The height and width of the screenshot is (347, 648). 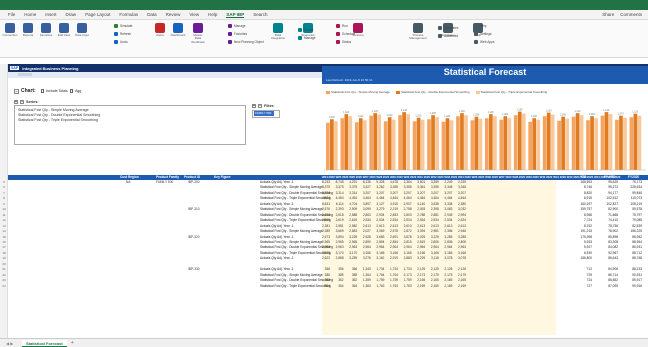 What do you see at coordinates (246, 42) in the screenshot?
I see `ribbon-new-planning-object-item: New Planning Object` at bounding box center [246, 42].